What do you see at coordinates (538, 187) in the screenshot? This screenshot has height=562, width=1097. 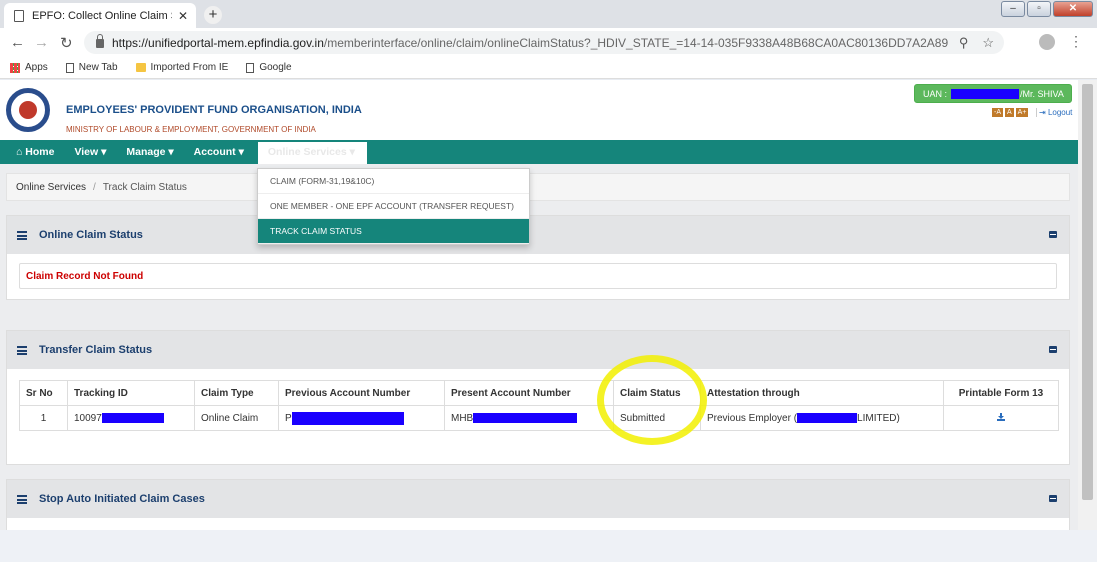 I see `breadcrumb: Online Services / Track Claim Status` at bounding box center [538, 187].